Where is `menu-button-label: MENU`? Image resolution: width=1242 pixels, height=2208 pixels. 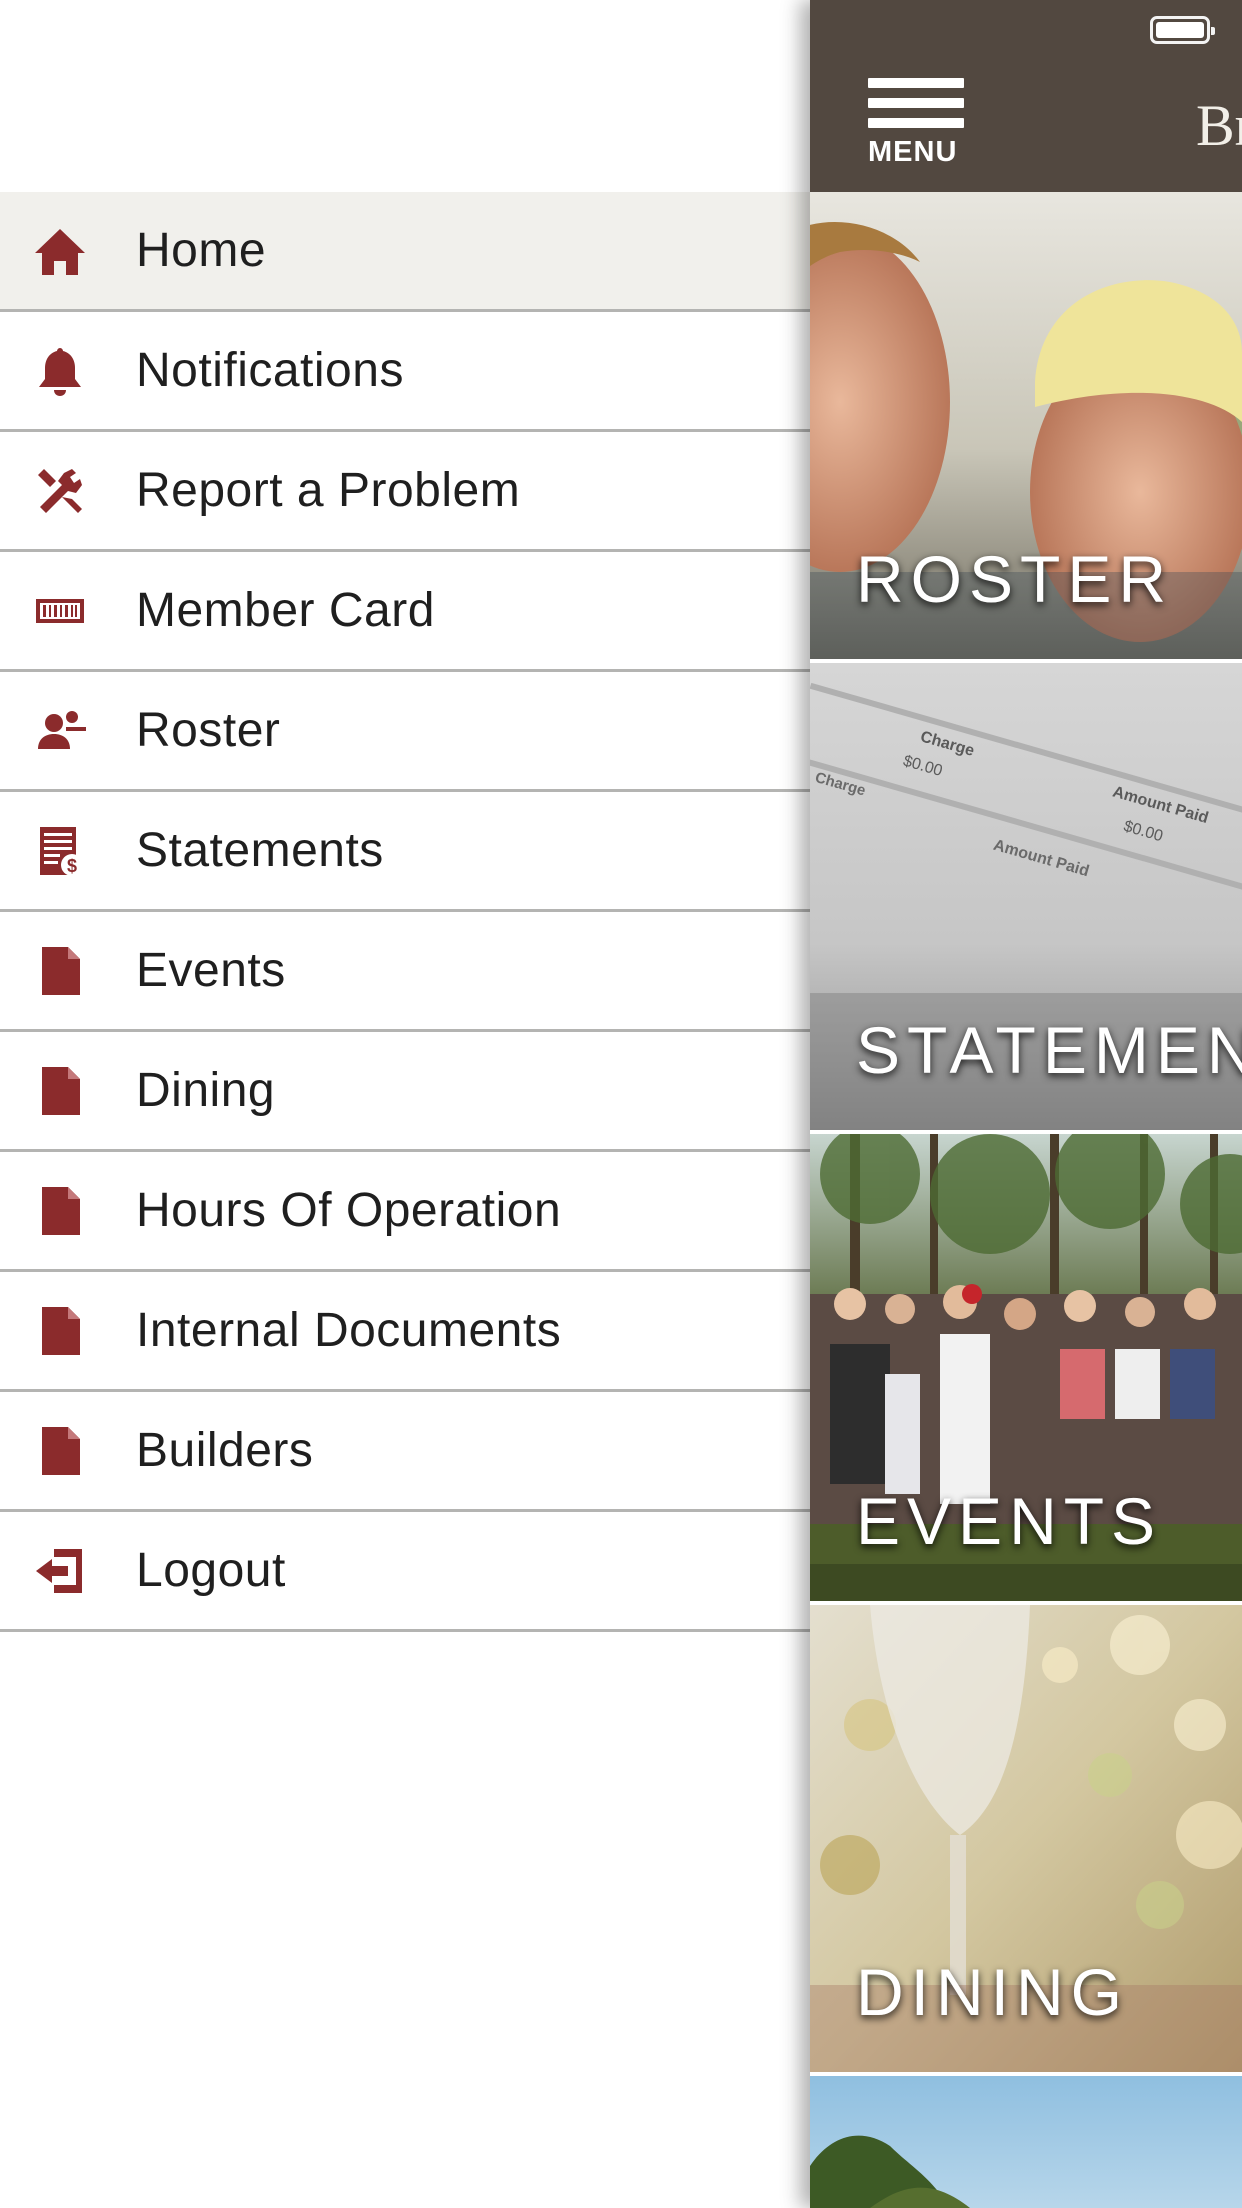 menu-button-label: MENU is located at coordinates (913, 152).